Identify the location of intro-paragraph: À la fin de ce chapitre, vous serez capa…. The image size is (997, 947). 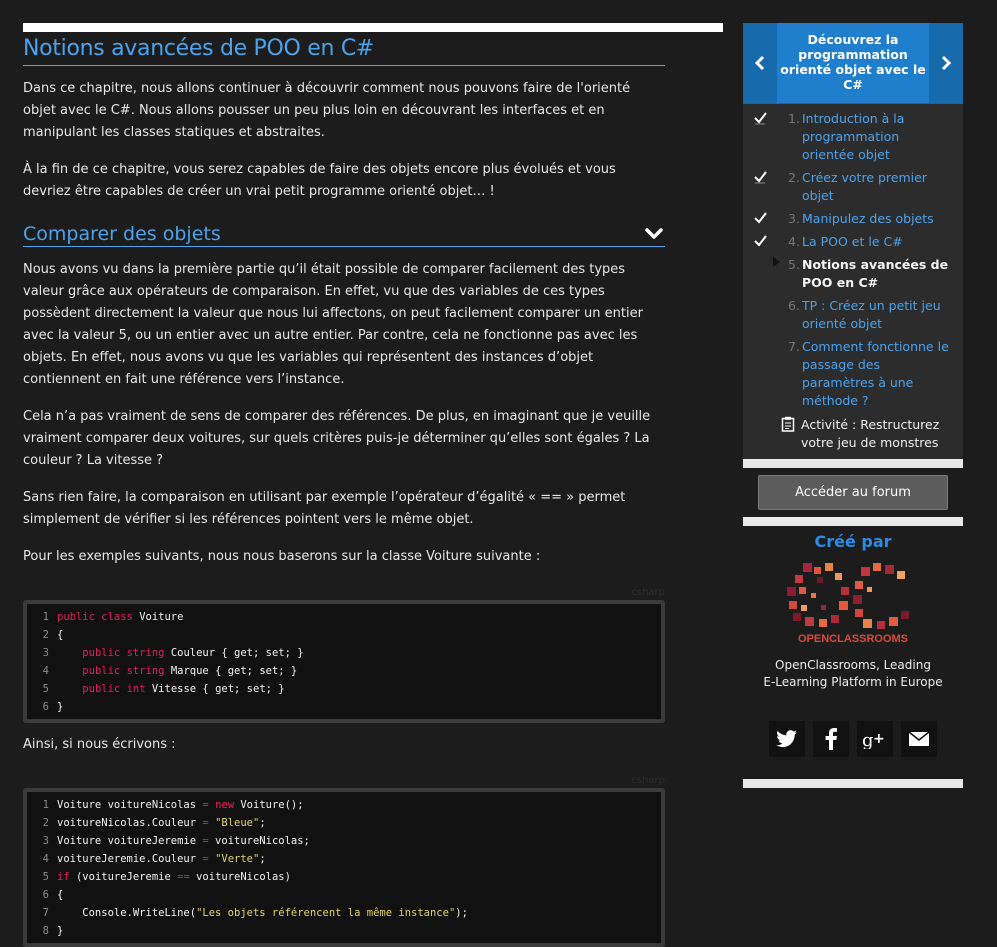
(319, 180).